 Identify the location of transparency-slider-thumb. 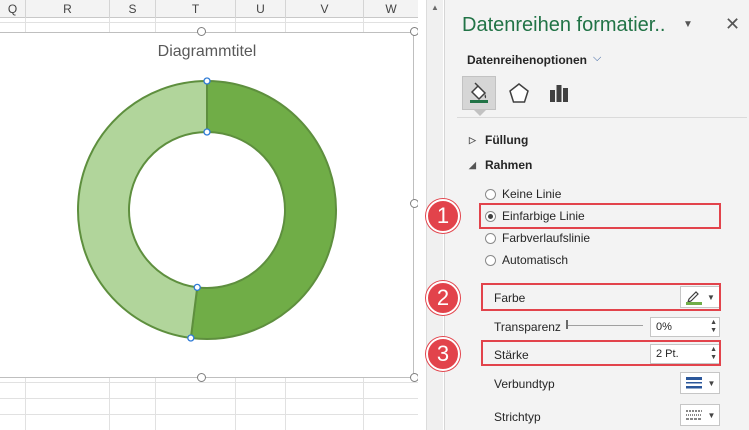
(567, 324).